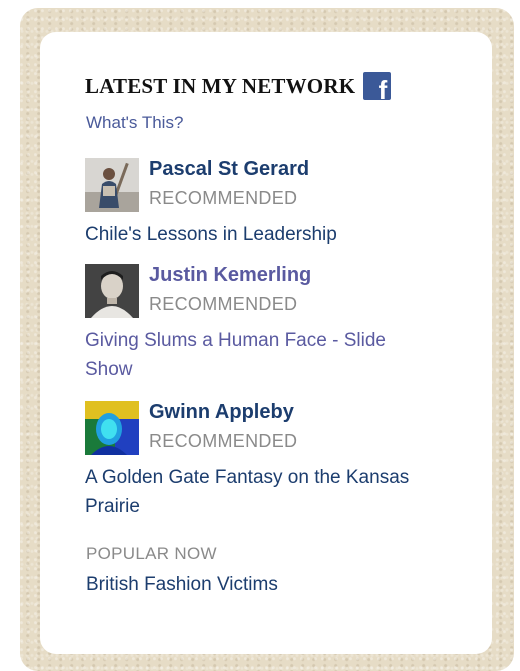 Image resolution: width=520 pixels, height=671 pixels. I want to click on person-name-link: Pascal St Gerard, so click(229, 169).